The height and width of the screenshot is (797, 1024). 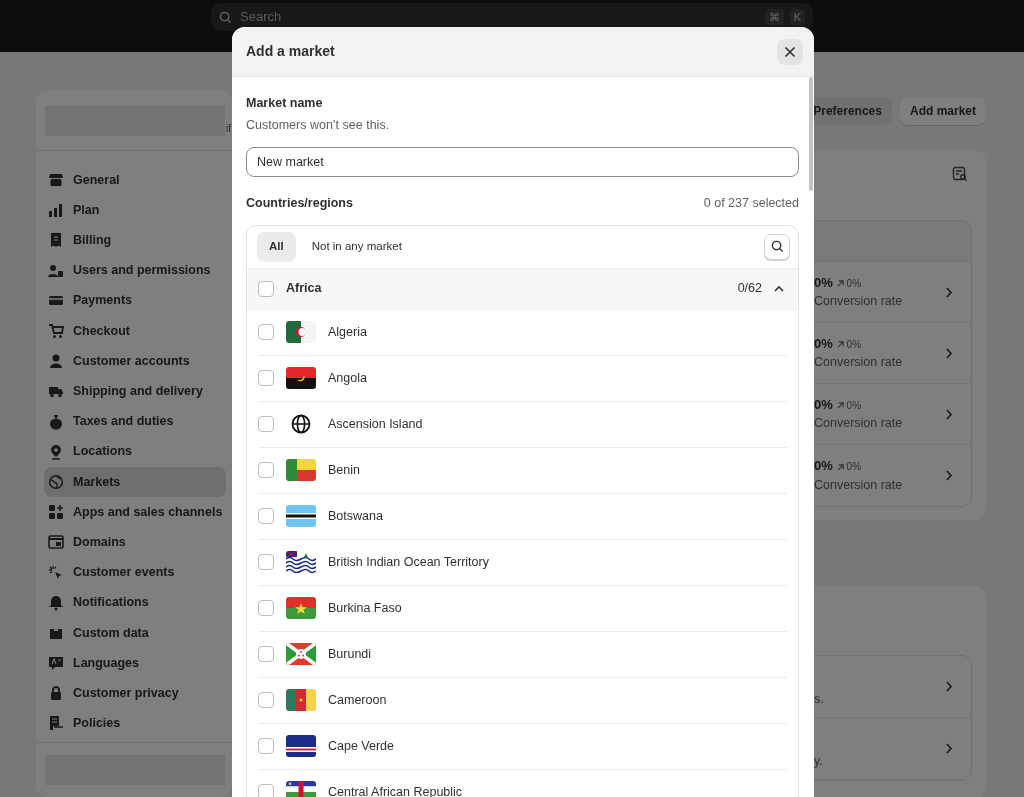 I want to click on search-button, so click(x=777, y=246).